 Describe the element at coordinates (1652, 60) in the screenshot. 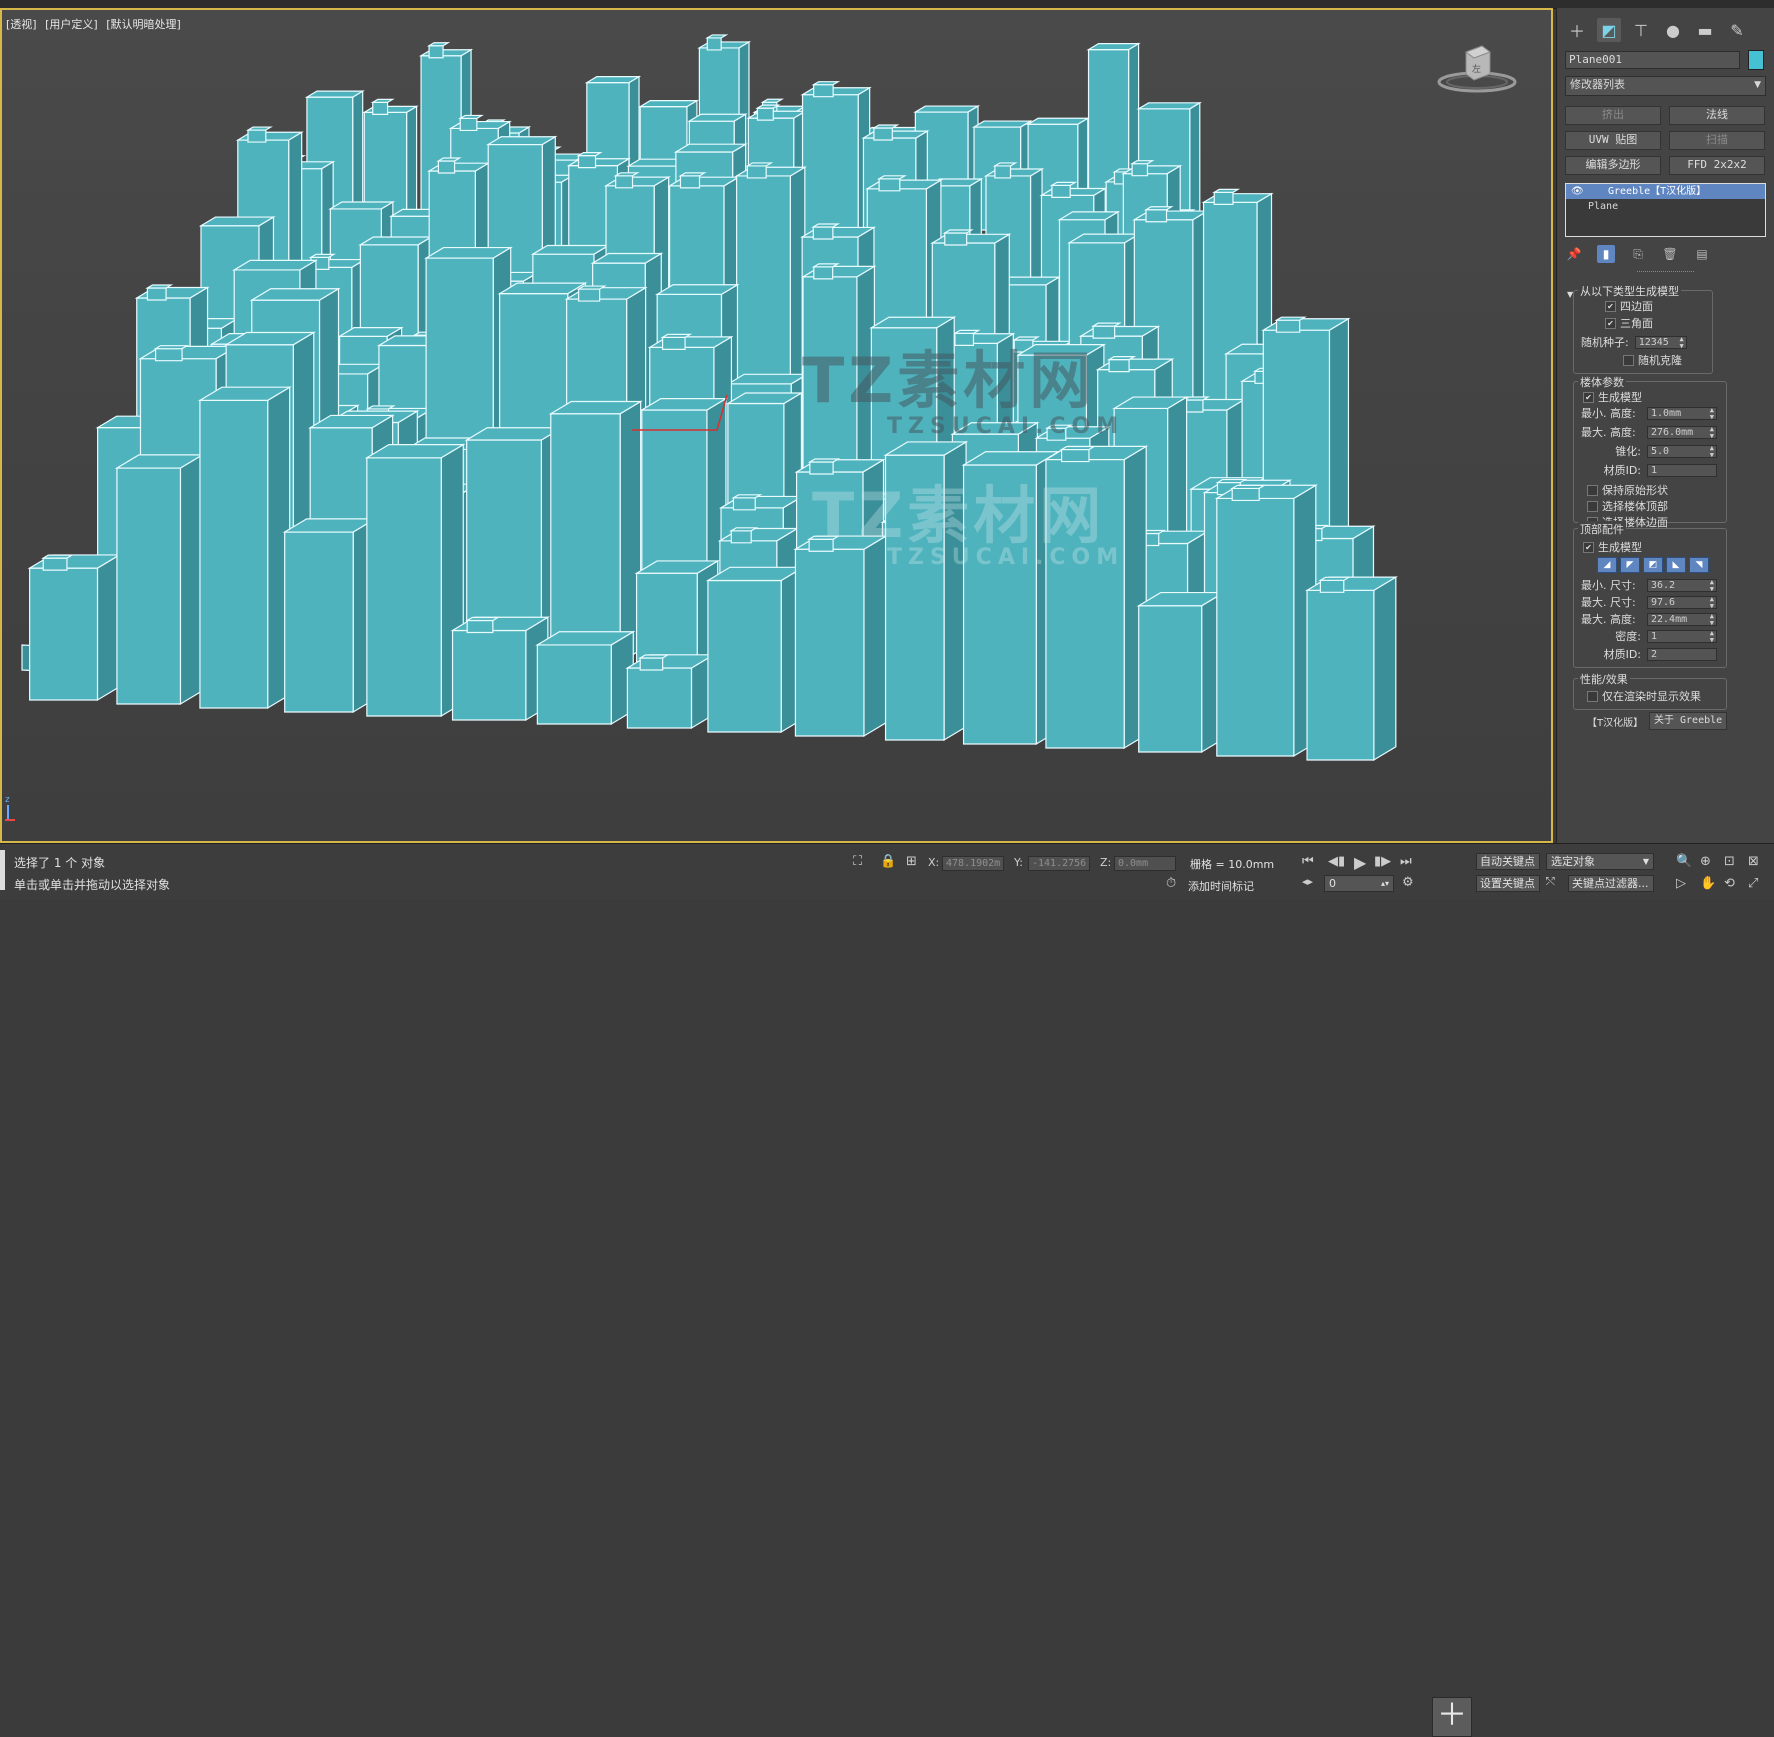

I see `object-name-field: Plane001` at that location.